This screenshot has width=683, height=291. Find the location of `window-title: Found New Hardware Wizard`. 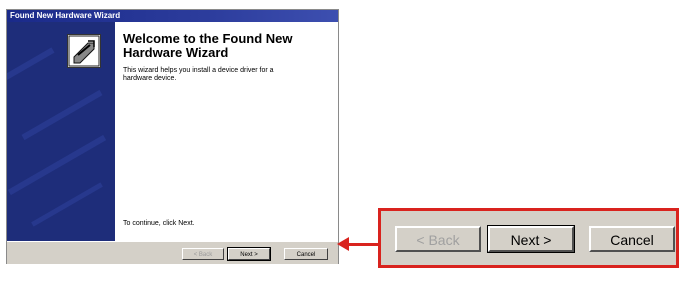

window-title: Found New Hardware Wizard is located at coordinates (65, 15).